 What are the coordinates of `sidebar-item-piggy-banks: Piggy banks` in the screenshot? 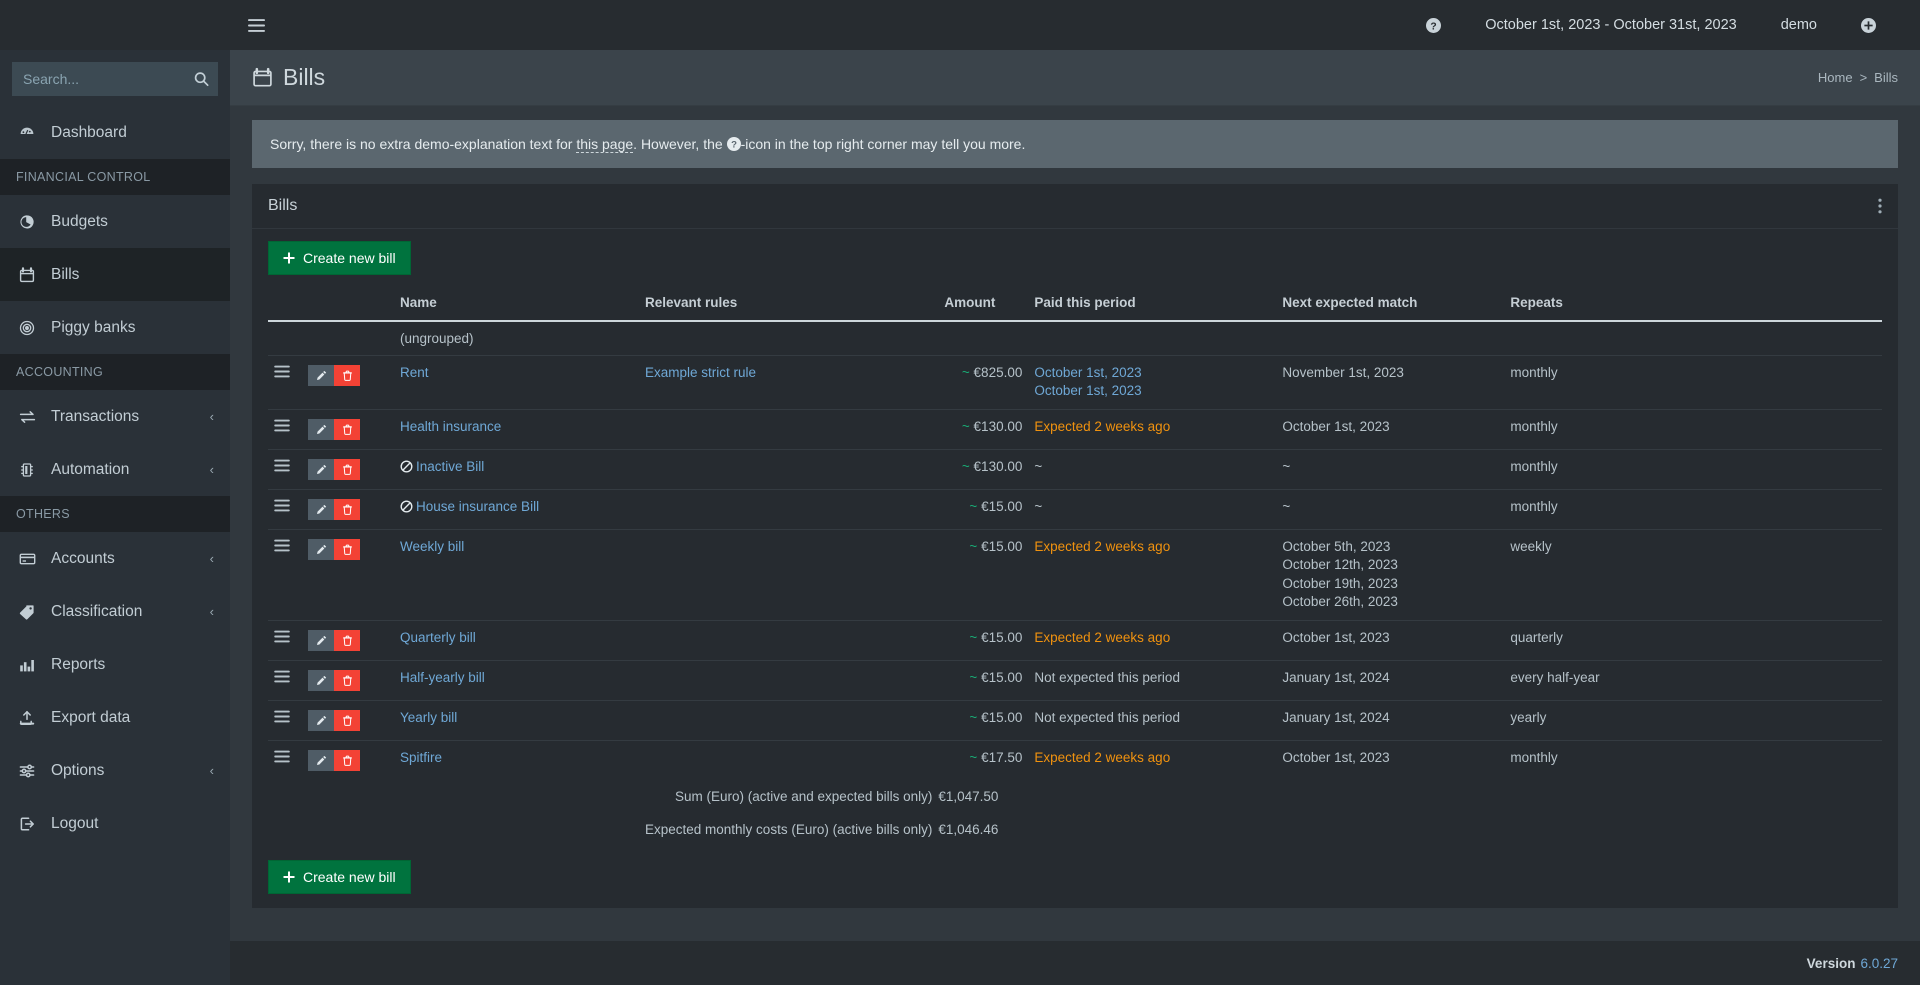 It's located at (115, 327).